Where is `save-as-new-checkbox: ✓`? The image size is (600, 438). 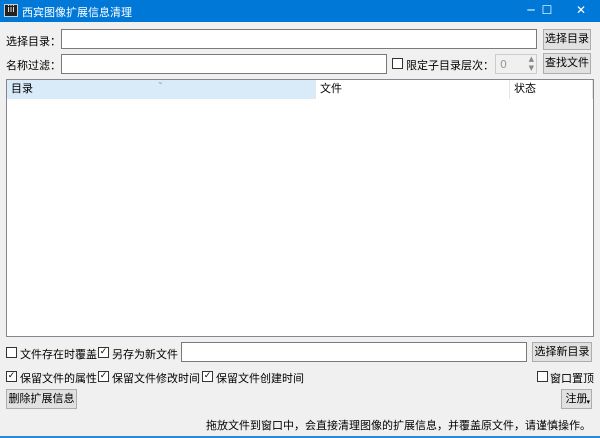
save-as-new-checkbox: ✓ is located at coordinates (103, 352).